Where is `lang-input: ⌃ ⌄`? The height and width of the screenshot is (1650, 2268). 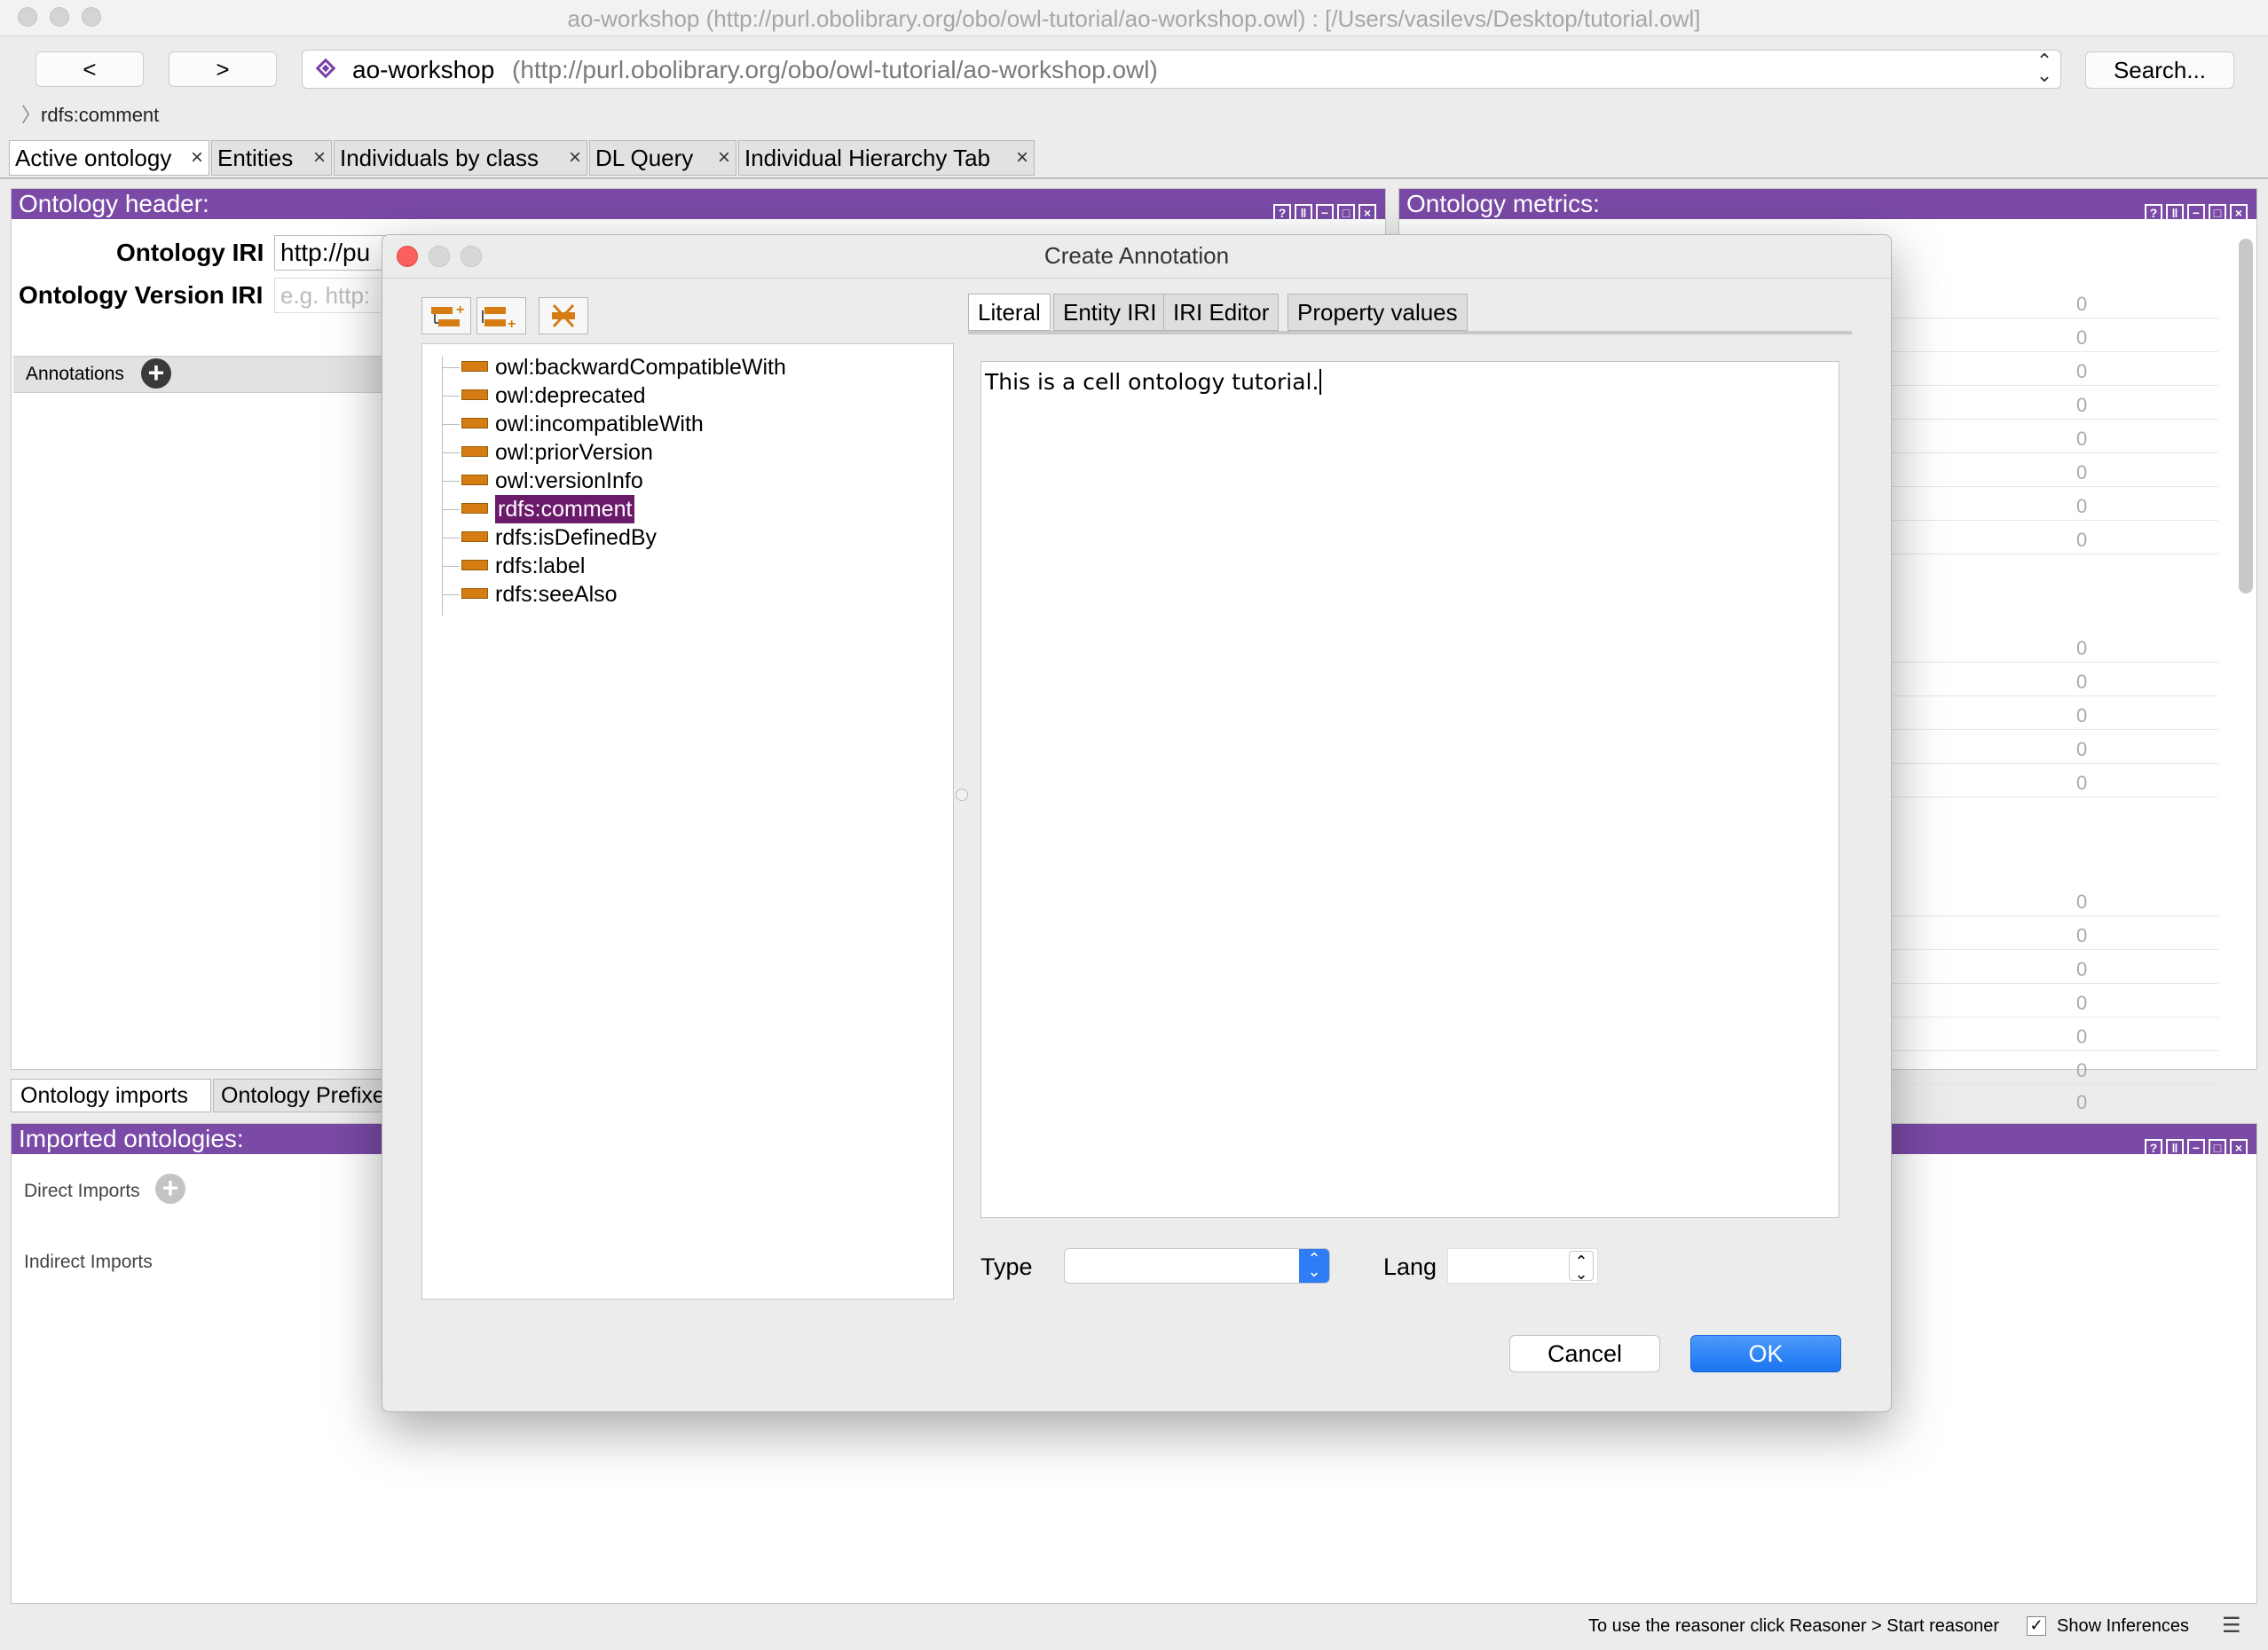 lang-input: ⌃ ⌄ is located at coordinates (1522, 1266).